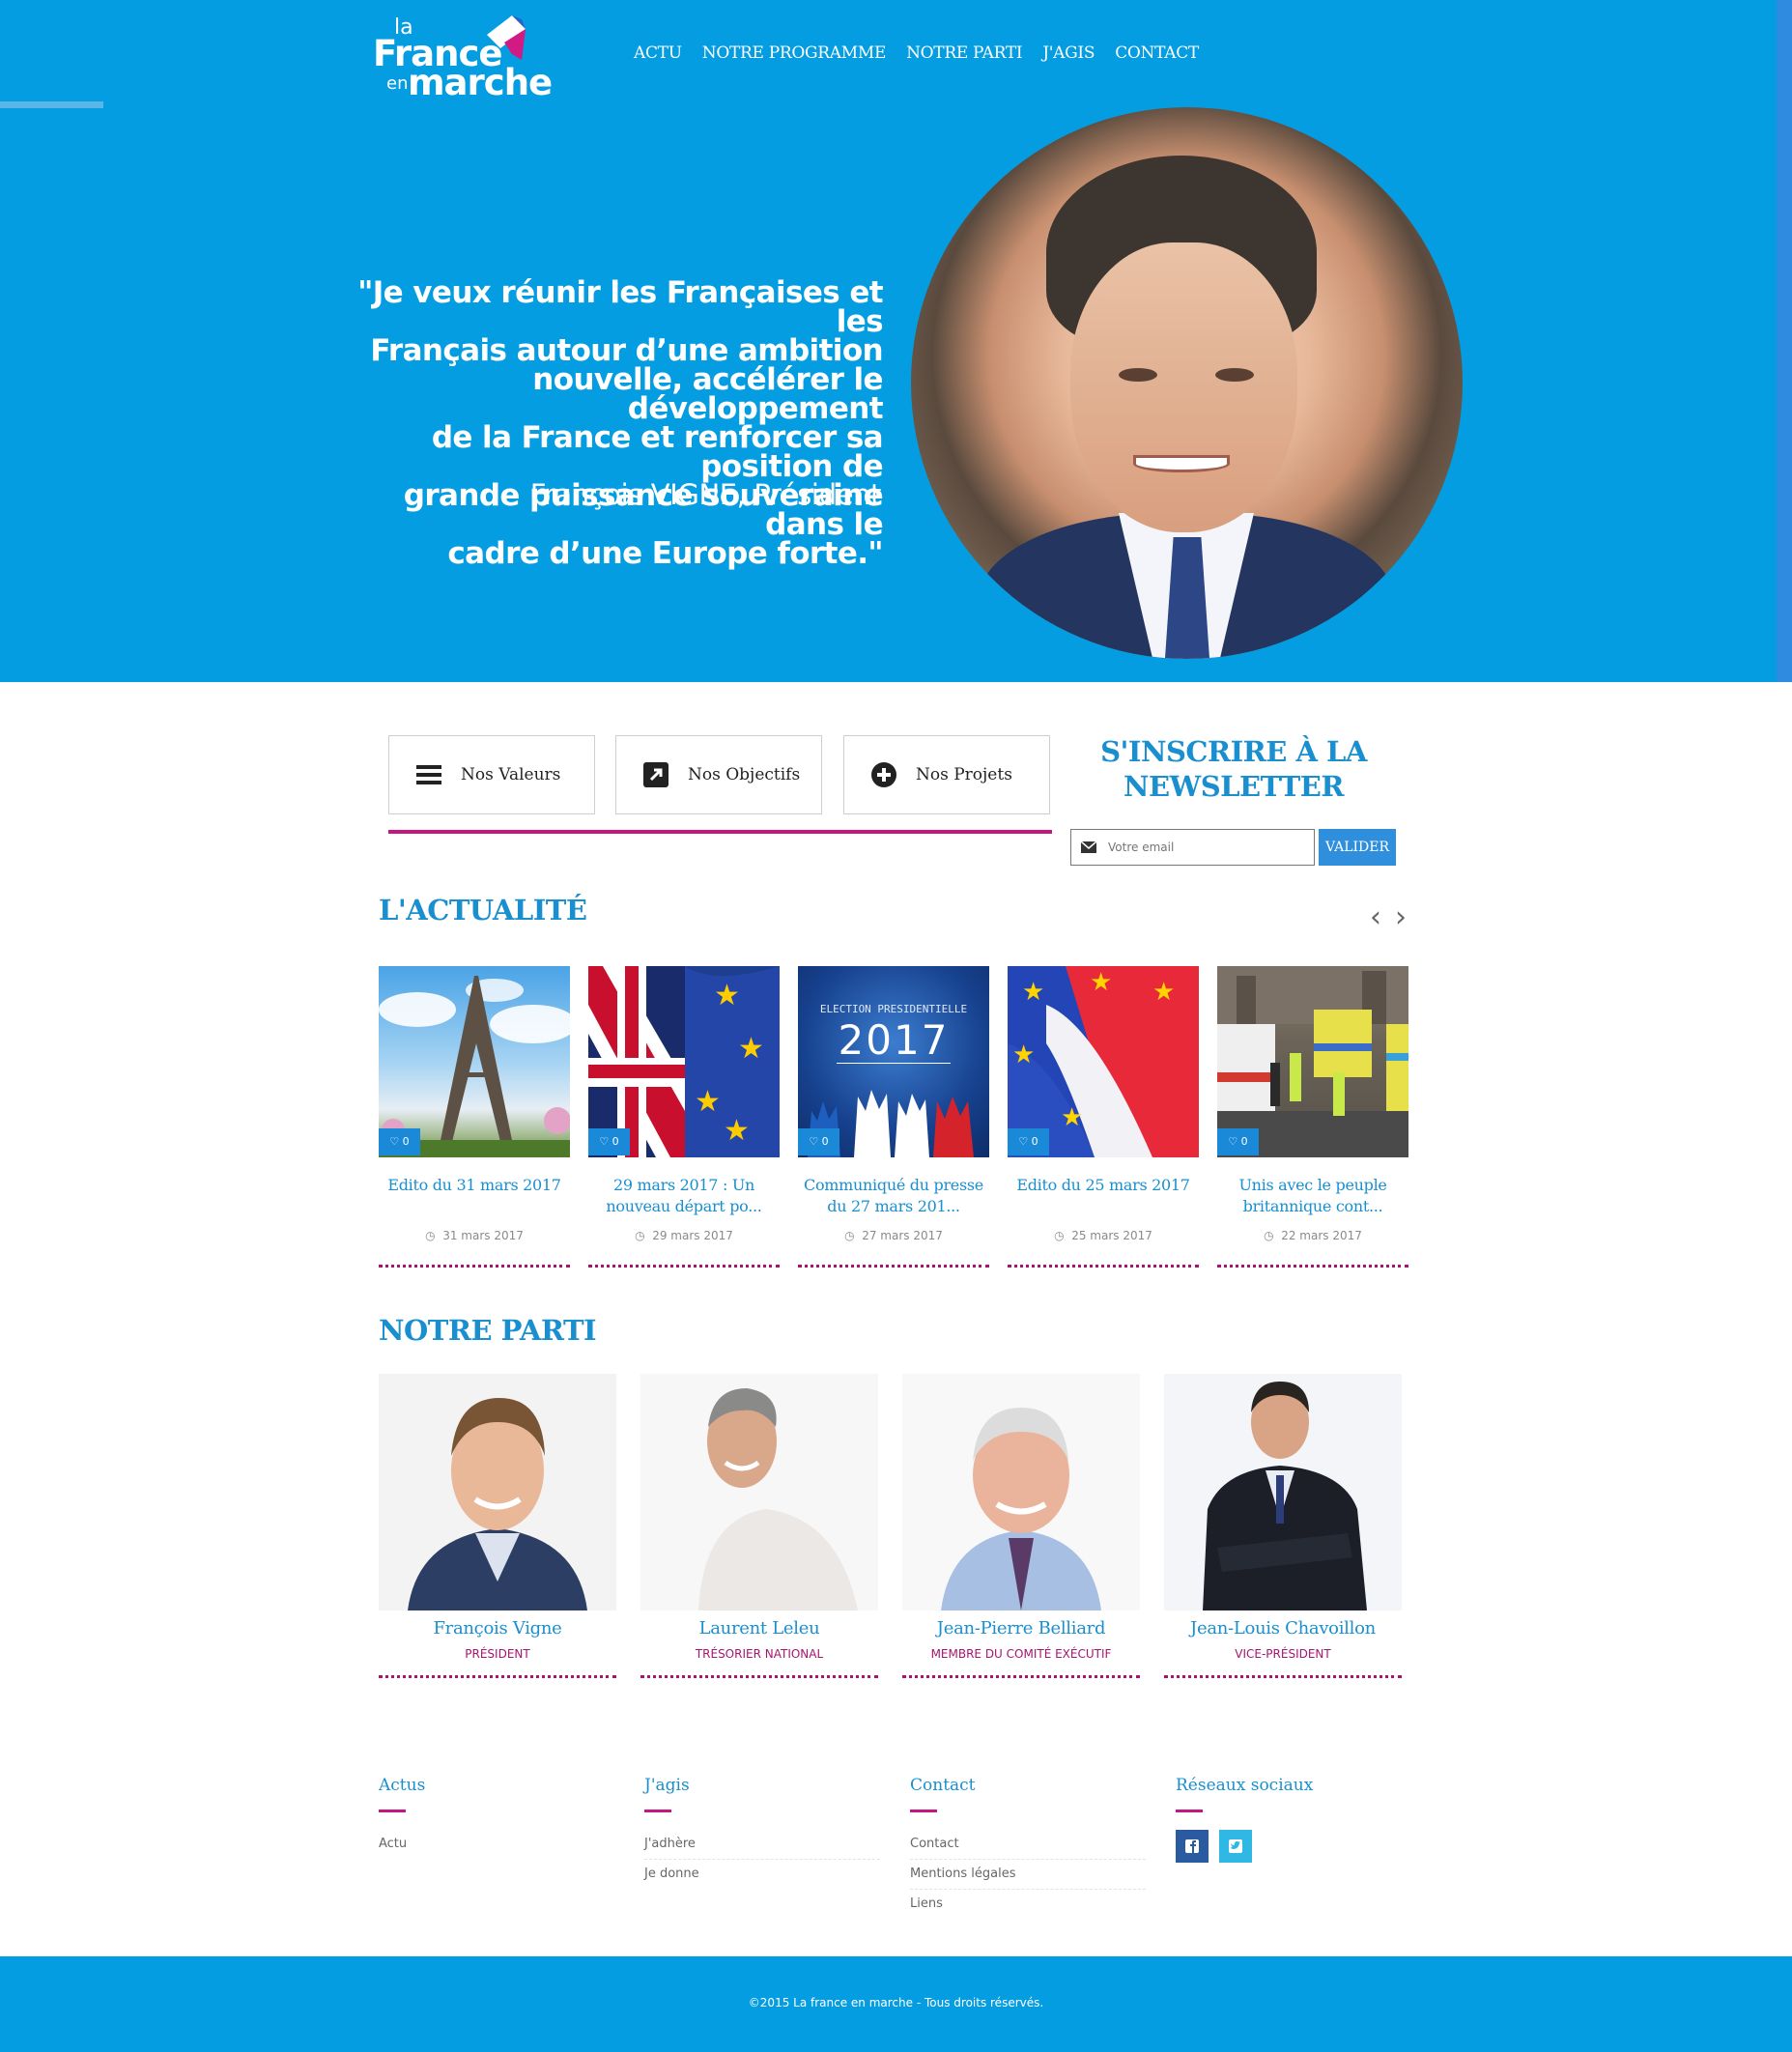  I want to click on news-date-text: 25 mars 2017, so click(1111, 1235).